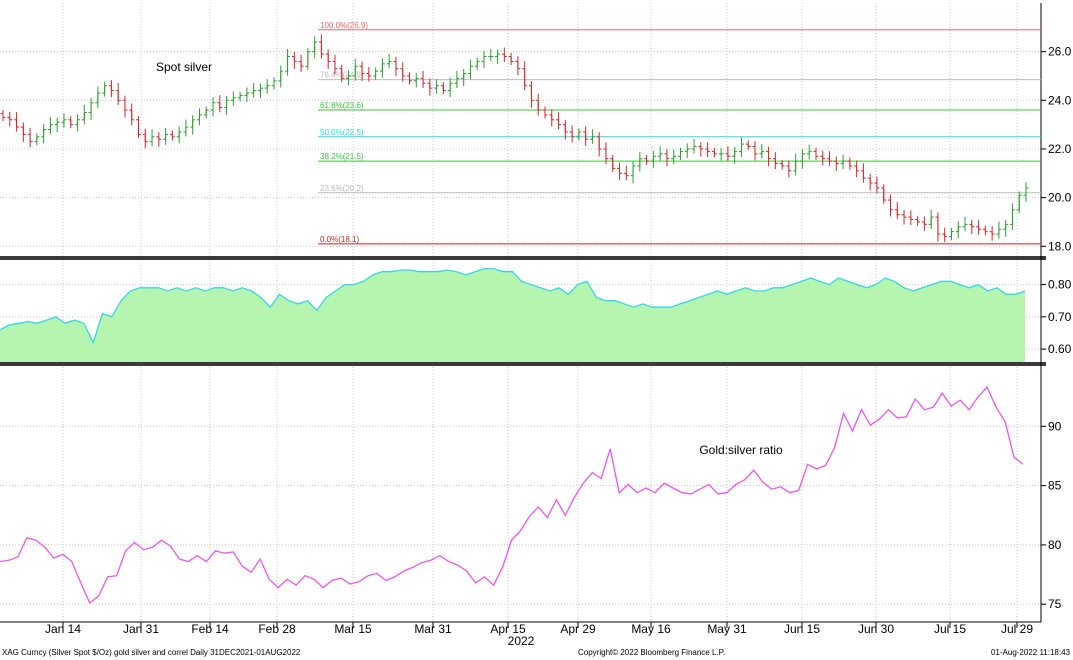  What do you see at coordinates (63, 629) in the screenshot?
I see `x-tick-label: Jan 14` at bounding box center [63, 629].